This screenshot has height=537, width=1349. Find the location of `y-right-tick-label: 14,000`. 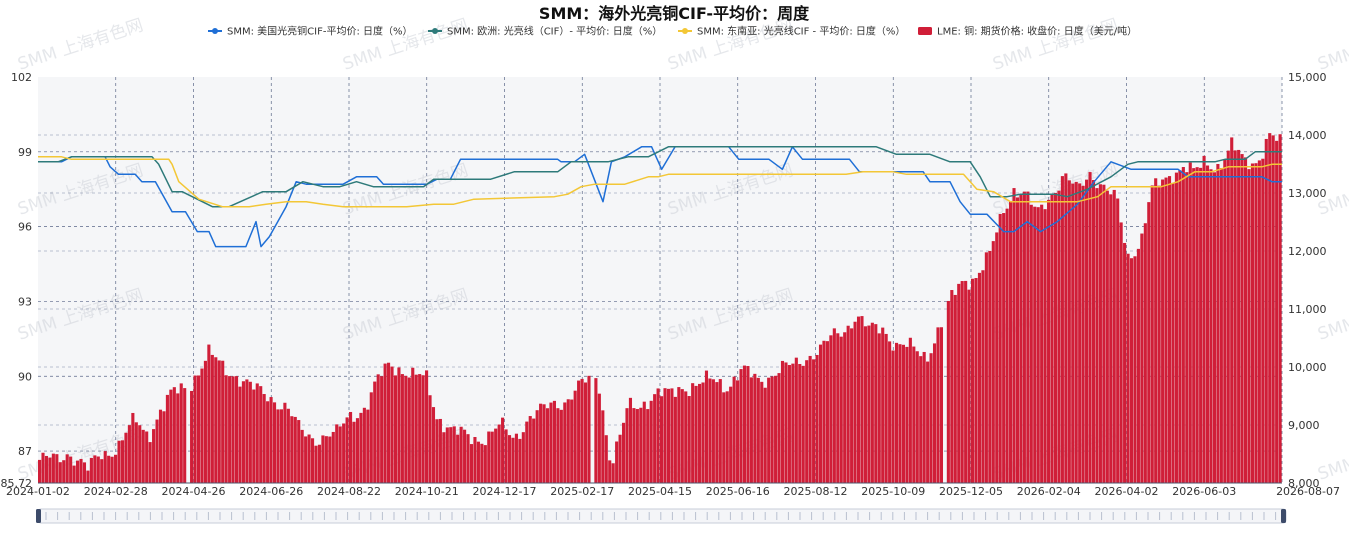

y-right-tick-label: 14,000 is located at coordinates (1307, 135).